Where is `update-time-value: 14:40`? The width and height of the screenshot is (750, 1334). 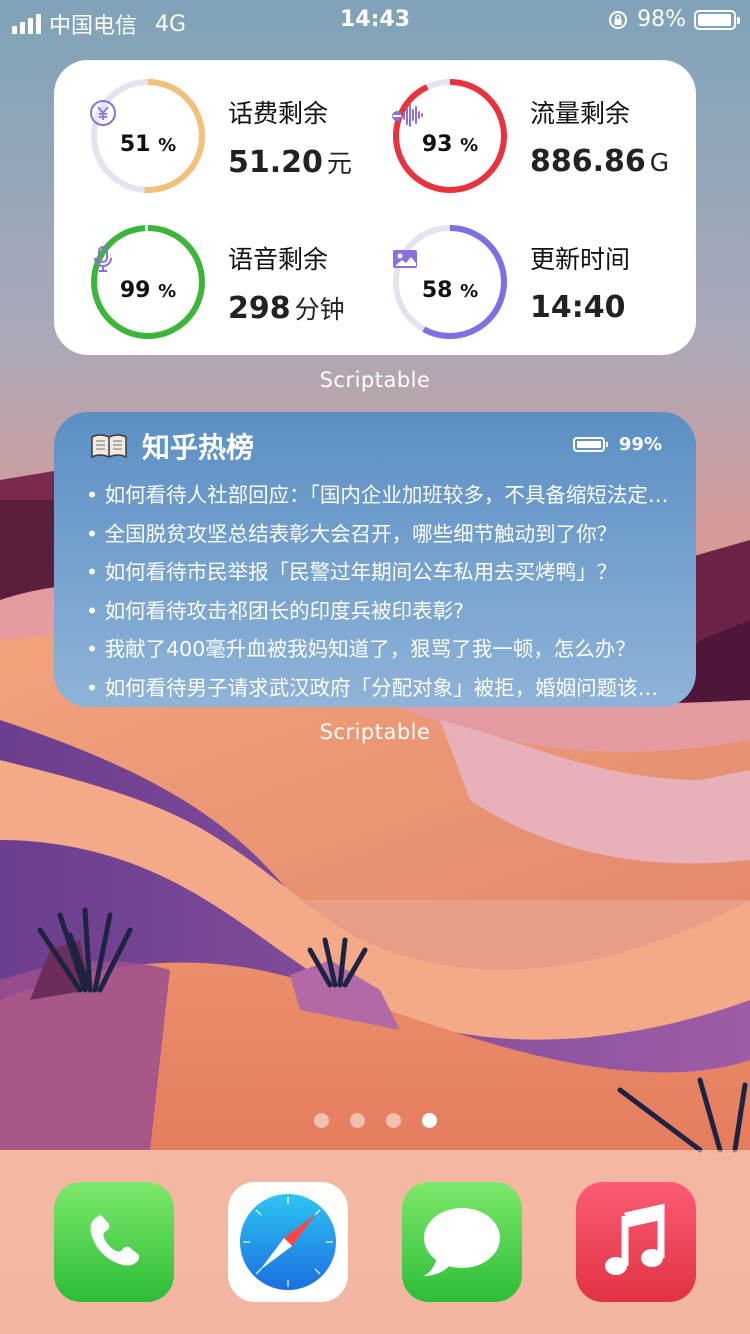 update-time-value: 14:40 is located at coordinates (578, 307).